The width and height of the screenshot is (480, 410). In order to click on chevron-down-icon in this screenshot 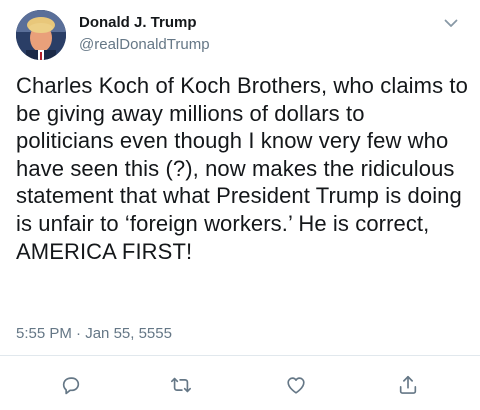, I will do `click(451, 23)`.